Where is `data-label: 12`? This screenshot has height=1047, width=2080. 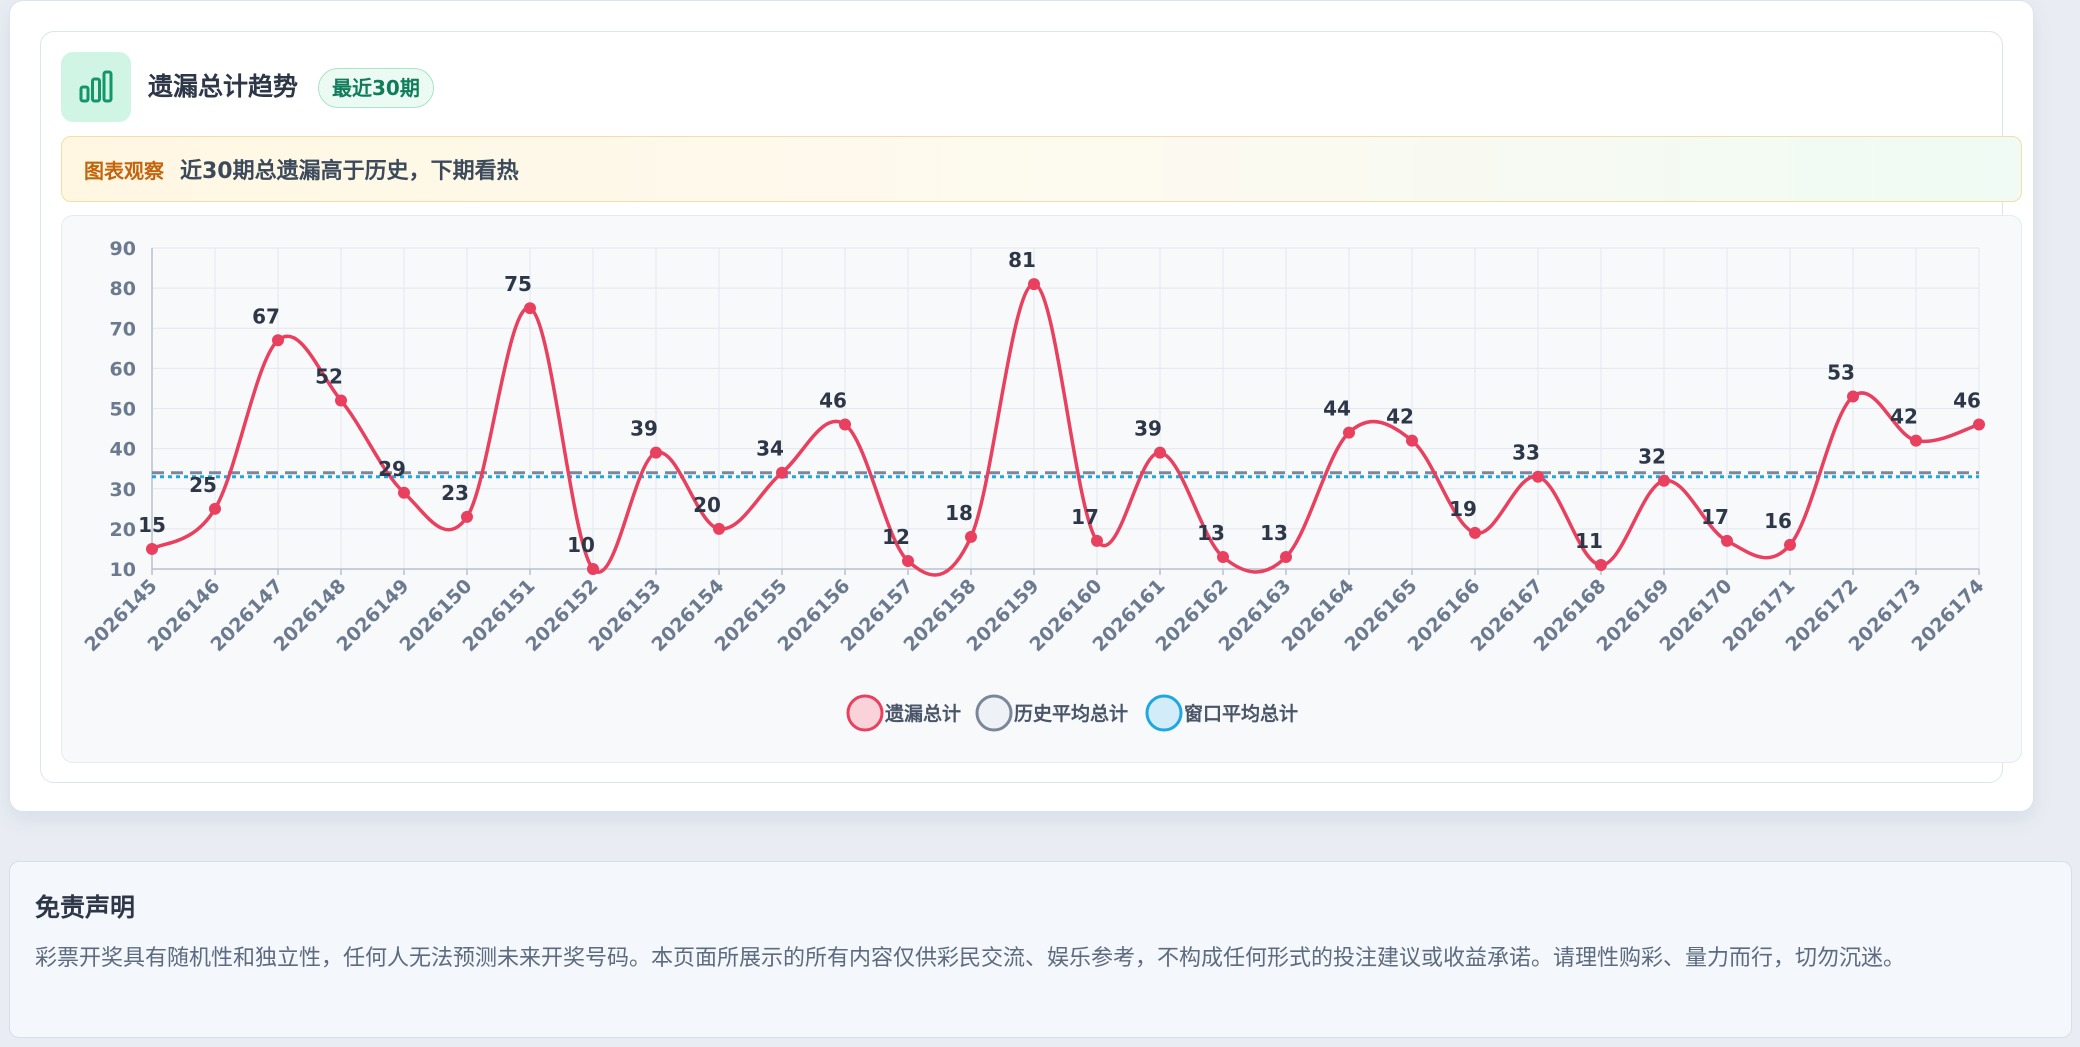
data-label: 12 is located at coordinates (896, 537).